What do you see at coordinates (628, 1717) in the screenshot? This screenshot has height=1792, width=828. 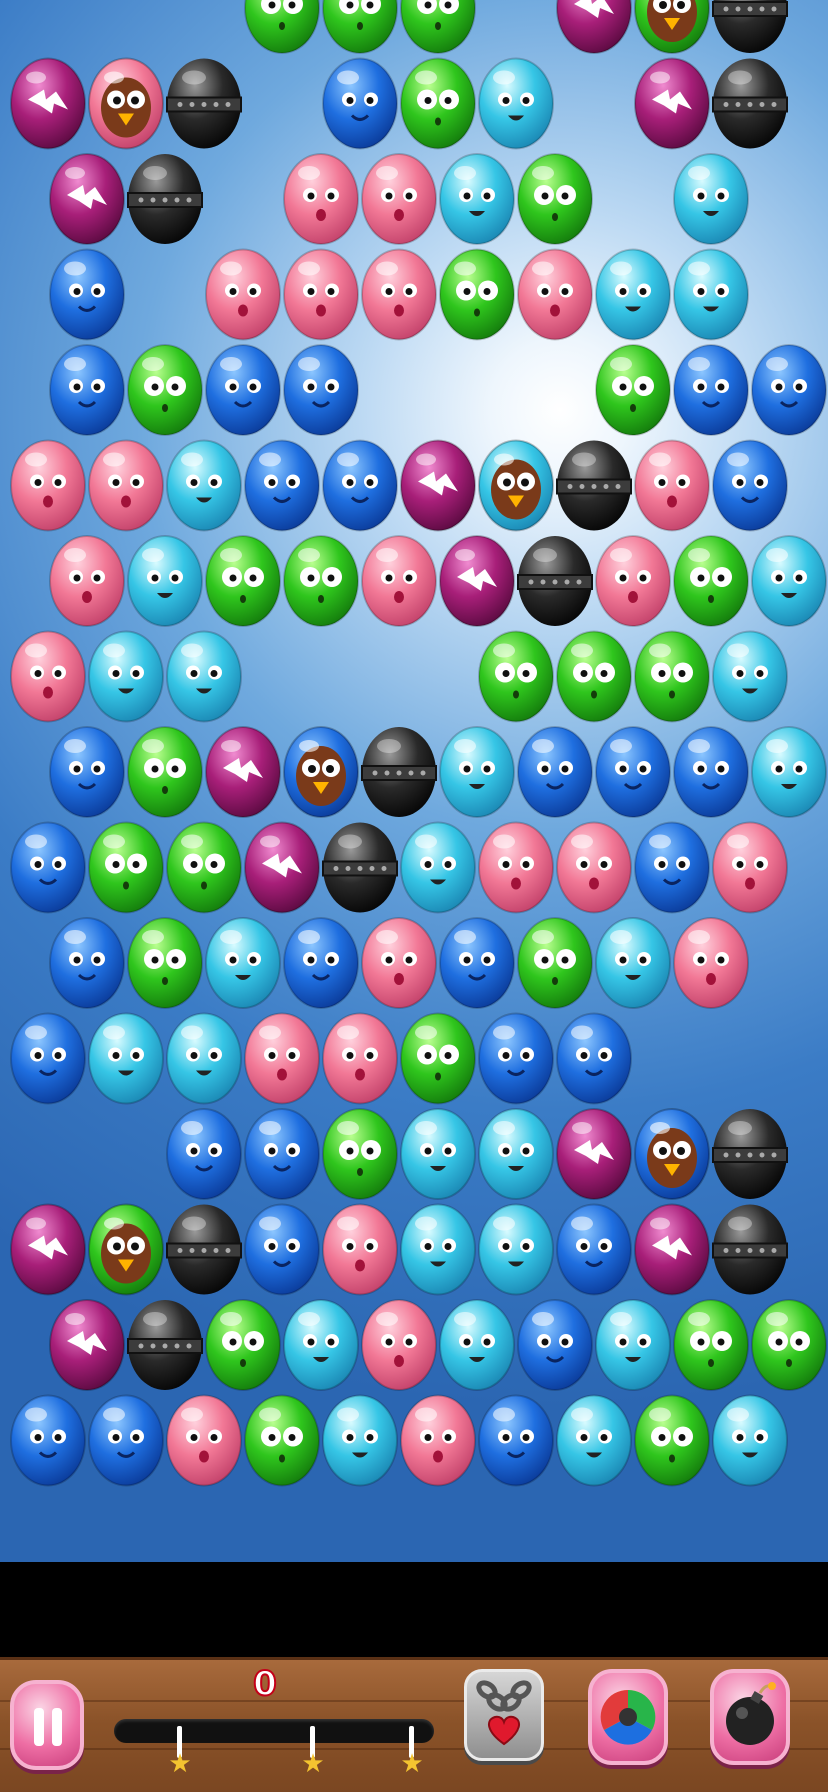 I see `rainbow-ball-booster-button` at bounding box center [628, 1717].